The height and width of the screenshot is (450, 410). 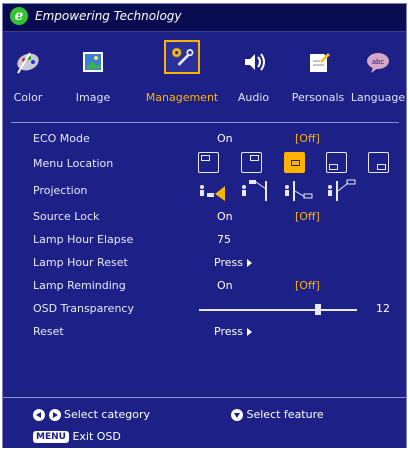 What do you see at coordinates (182, 57) in the screenshot?
I see `wrench-gear-icon` at bounding box center [182, 57].